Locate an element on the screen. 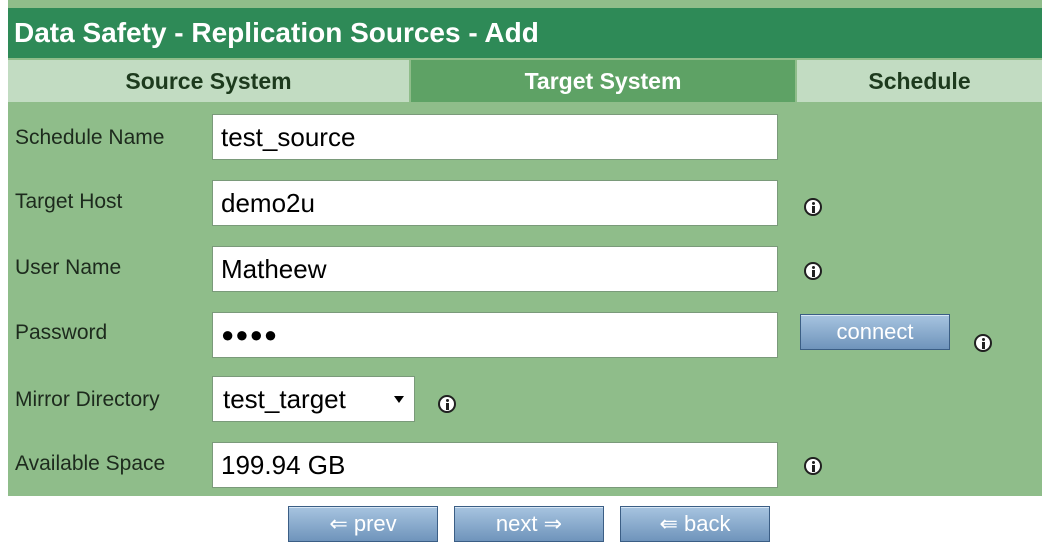  available-space-field: 199.94 GB is located at coordinates (495, 465).